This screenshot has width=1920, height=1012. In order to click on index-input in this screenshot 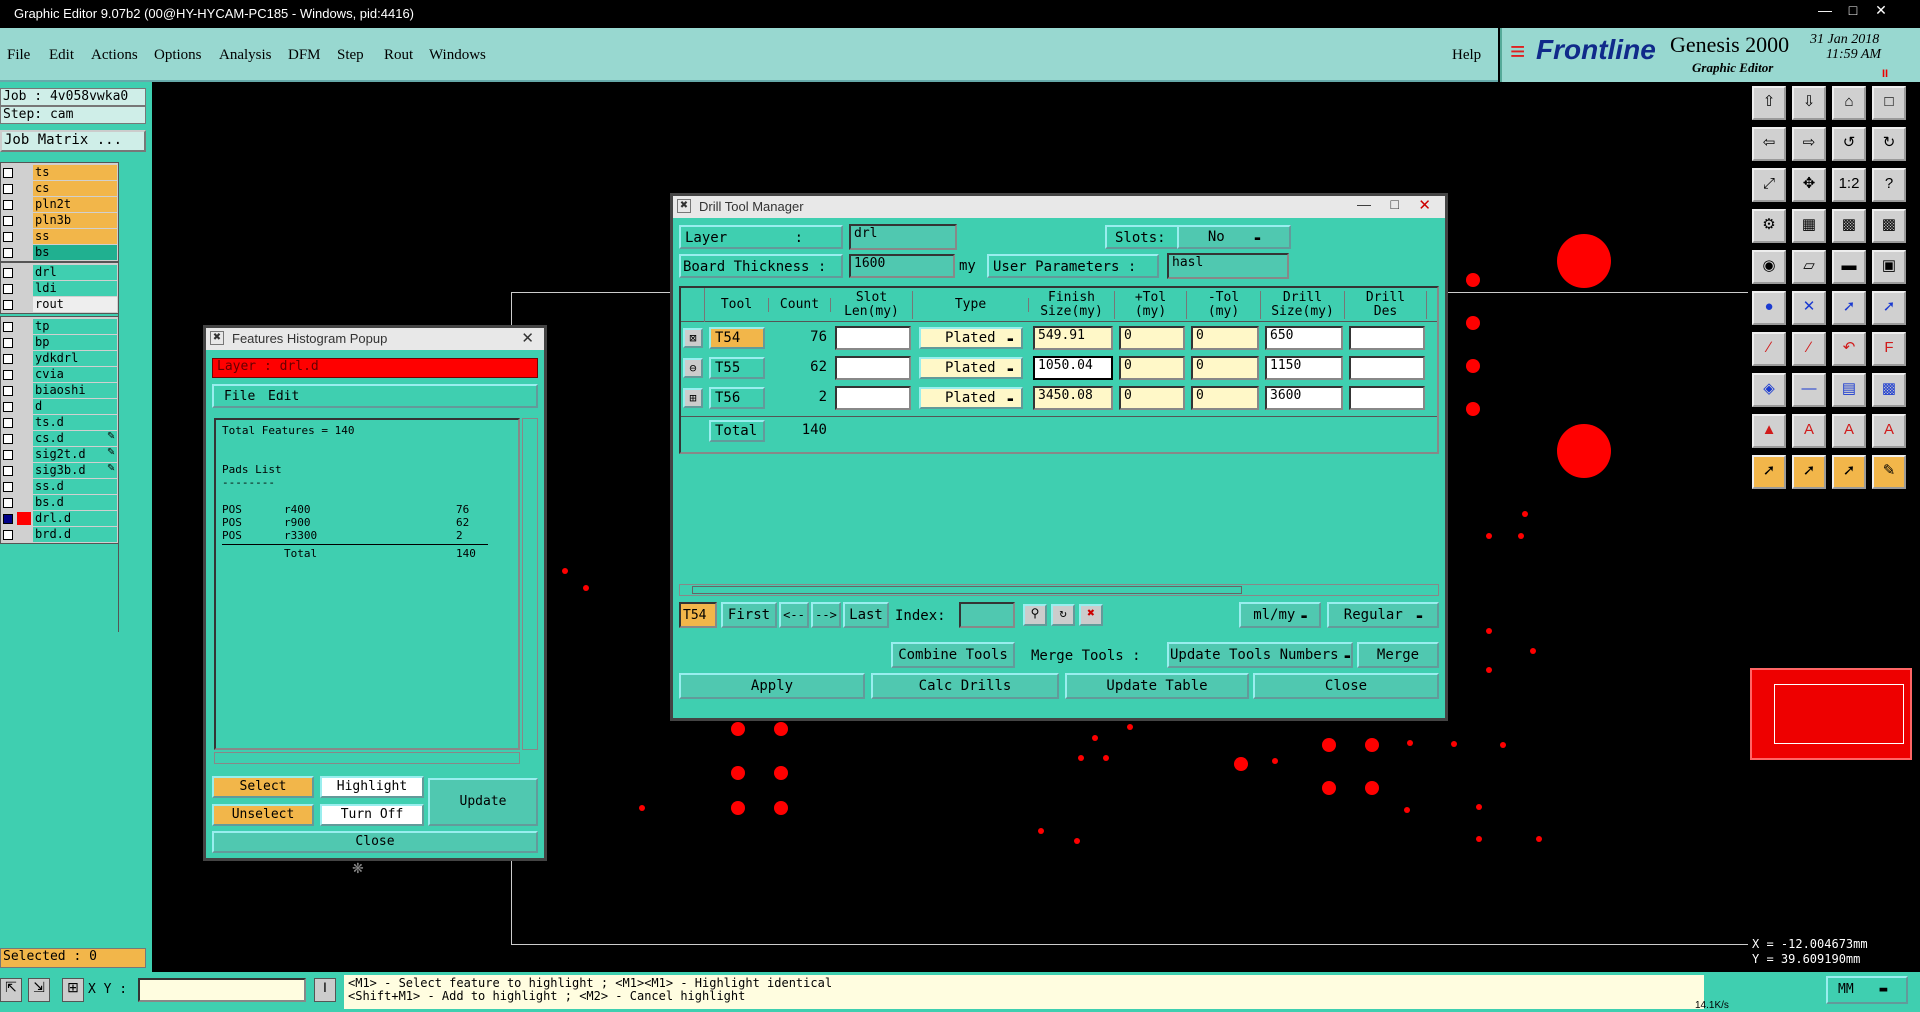, I will do `click(987, 615)`.